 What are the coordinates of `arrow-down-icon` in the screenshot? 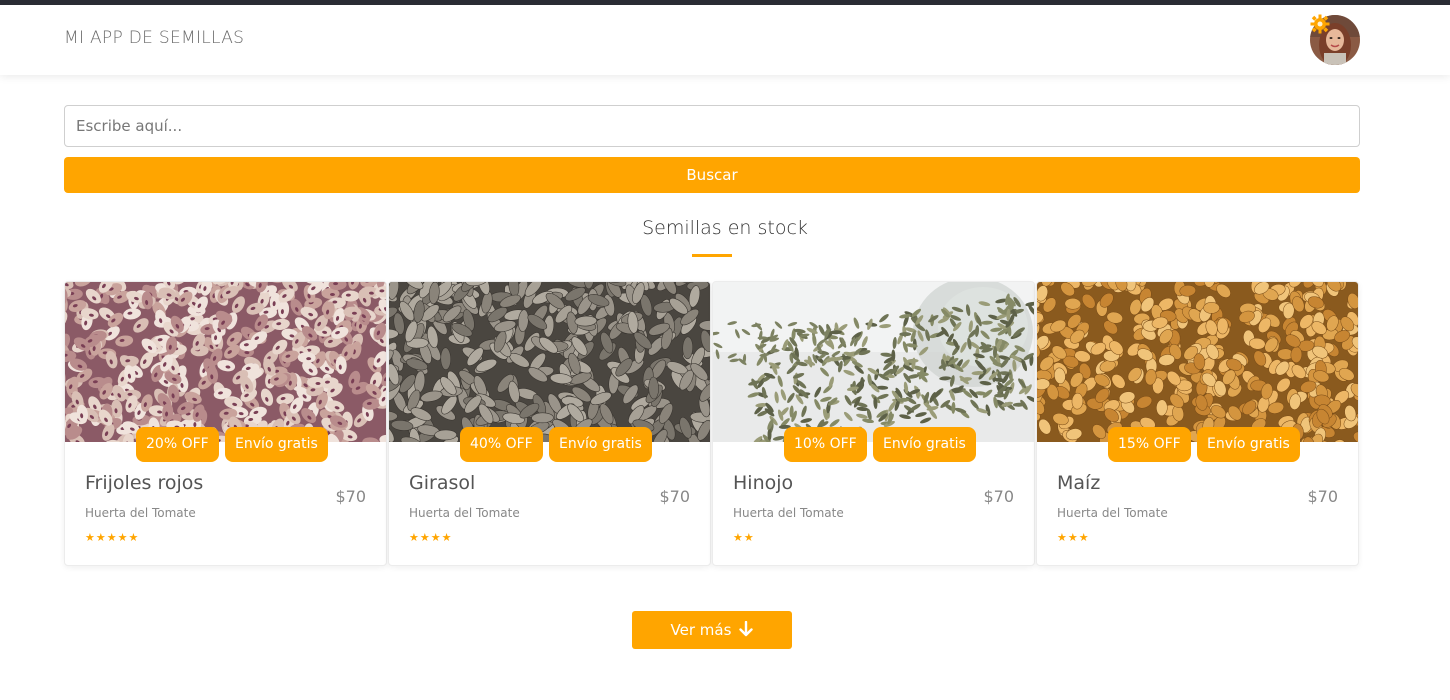 It's located at (746, 629).